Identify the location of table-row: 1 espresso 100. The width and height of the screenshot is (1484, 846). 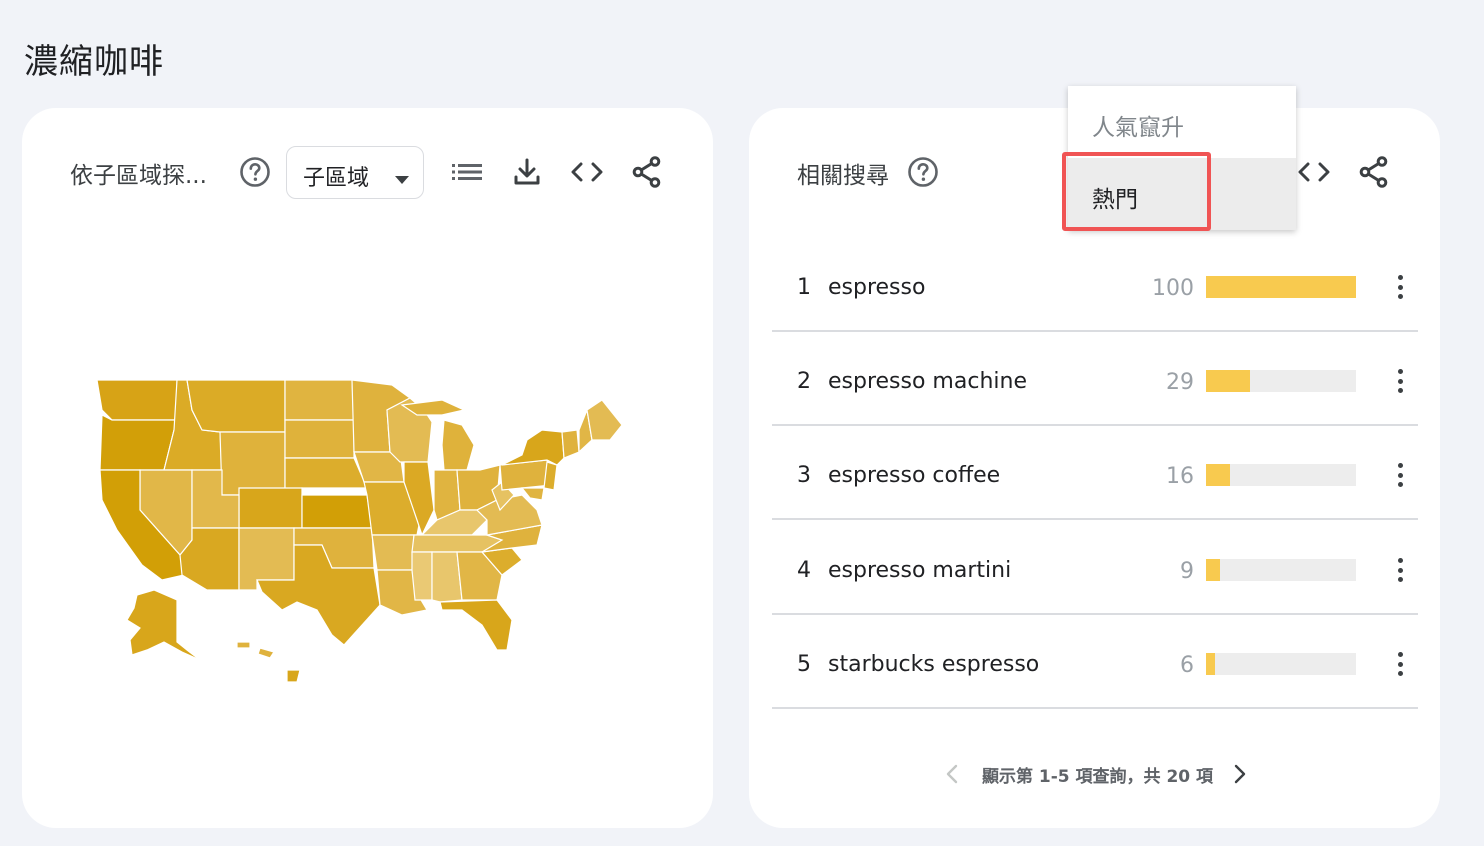
(1095, 285).